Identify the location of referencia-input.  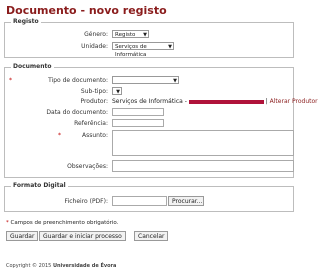
(138, 123).